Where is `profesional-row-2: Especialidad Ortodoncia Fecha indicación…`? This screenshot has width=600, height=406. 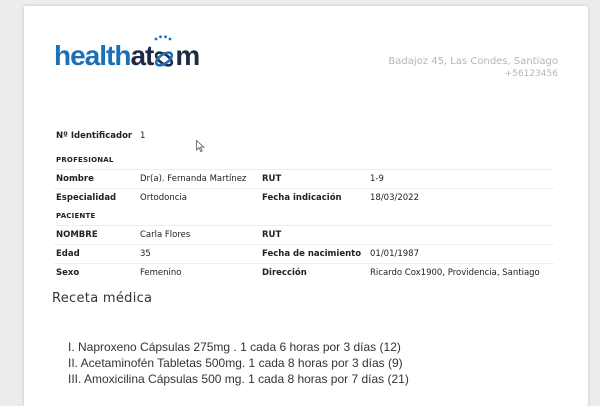
profesional-row-2: Especialidad Ortodoncia Fecha indicación… is located at coordinates (304, 198).